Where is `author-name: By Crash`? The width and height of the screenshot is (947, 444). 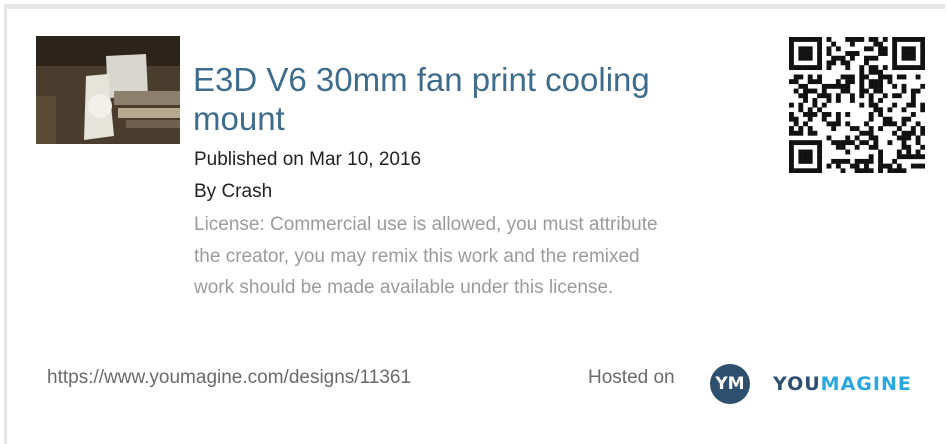 author-name: By Crash is located at coordinates (233, 191).